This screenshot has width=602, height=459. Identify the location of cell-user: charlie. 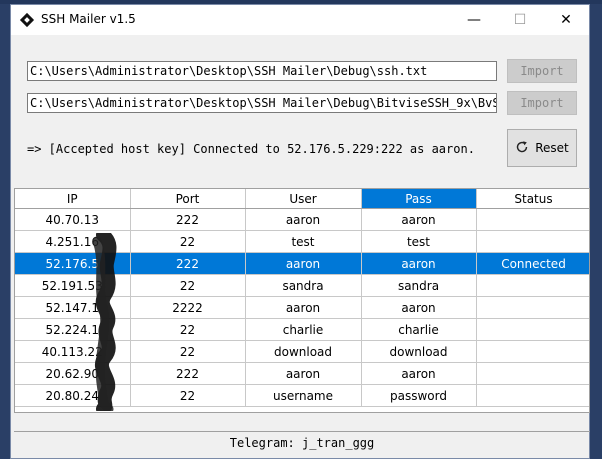
(303, 329).